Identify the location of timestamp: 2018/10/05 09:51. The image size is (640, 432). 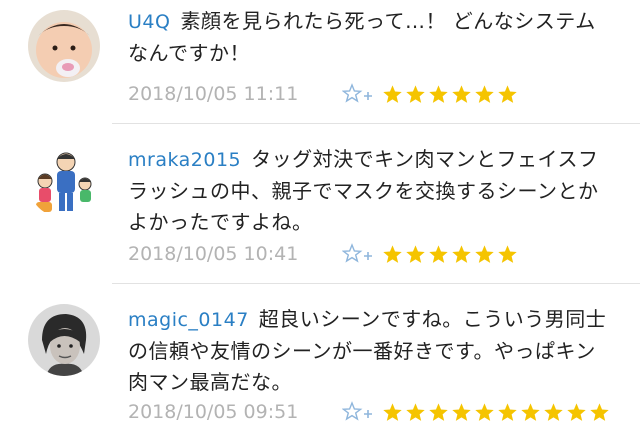
(213, 412).